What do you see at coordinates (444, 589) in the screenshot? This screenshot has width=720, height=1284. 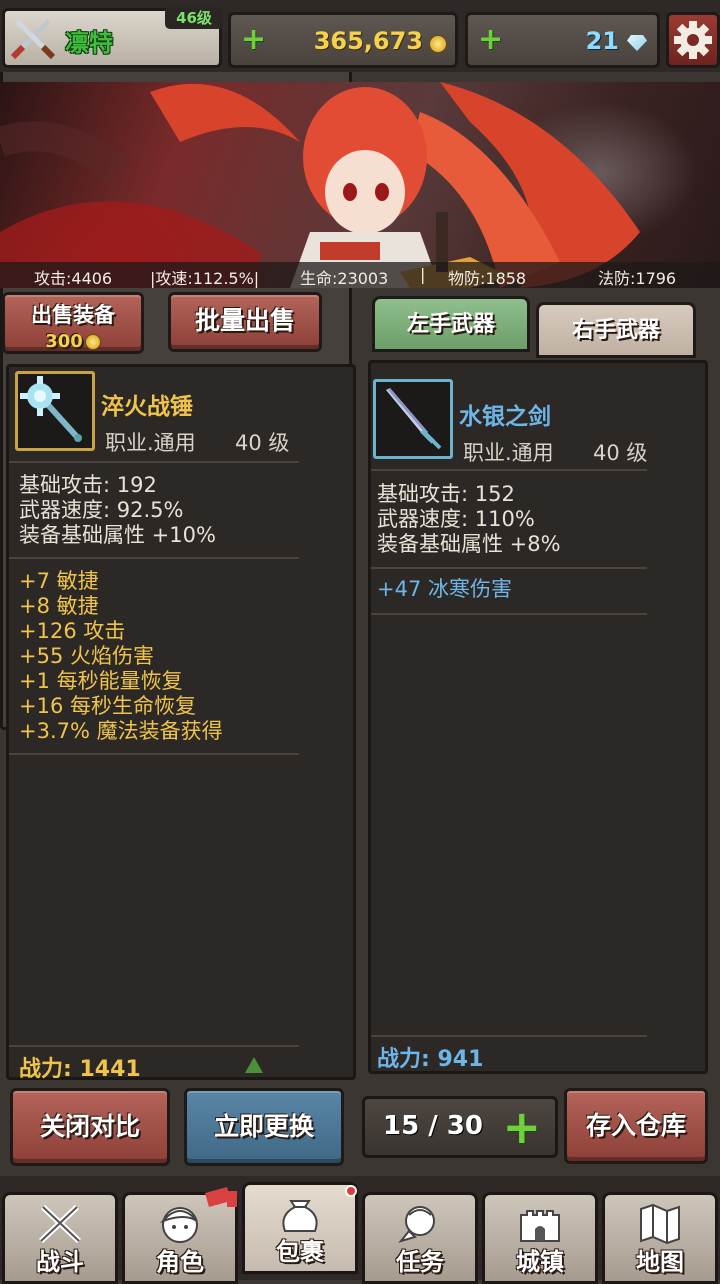 I see `bonus-stat: +47 冰寒伤害` at bounding box center [444, 589].